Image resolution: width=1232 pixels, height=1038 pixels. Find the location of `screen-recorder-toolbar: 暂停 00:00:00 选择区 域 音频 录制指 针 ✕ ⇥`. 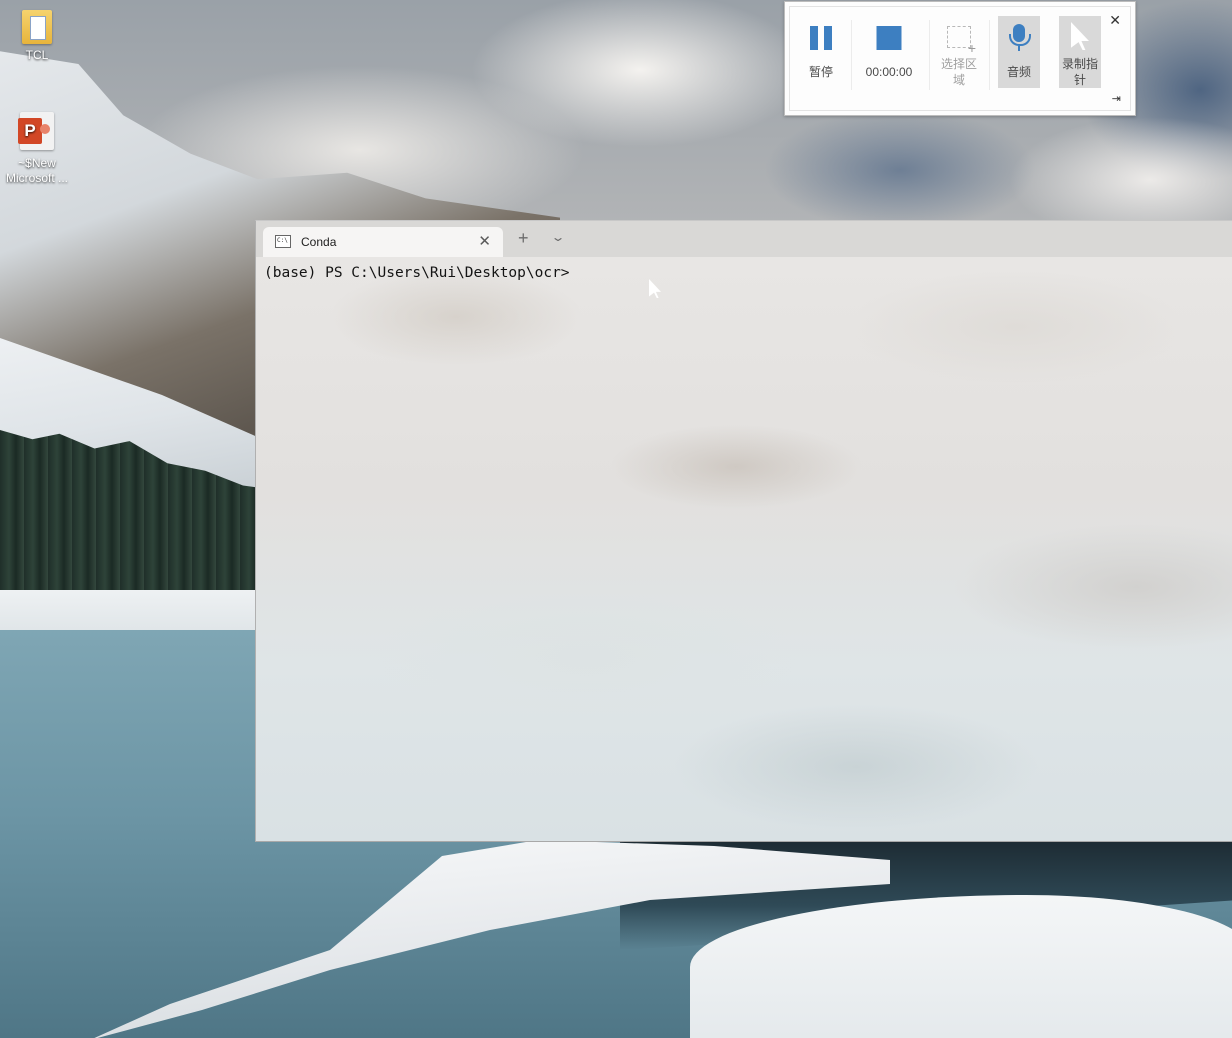

screen-recorder-toolbar: 暂停 00:00:00 选择区 域 音频 录制指 针 ✕ ⇥ is located at coordinates (960, 58).